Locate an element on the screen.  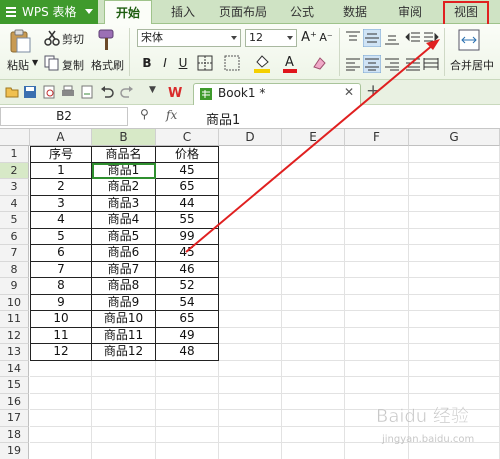
open-folder-icon is located at coordinates (12, 92).